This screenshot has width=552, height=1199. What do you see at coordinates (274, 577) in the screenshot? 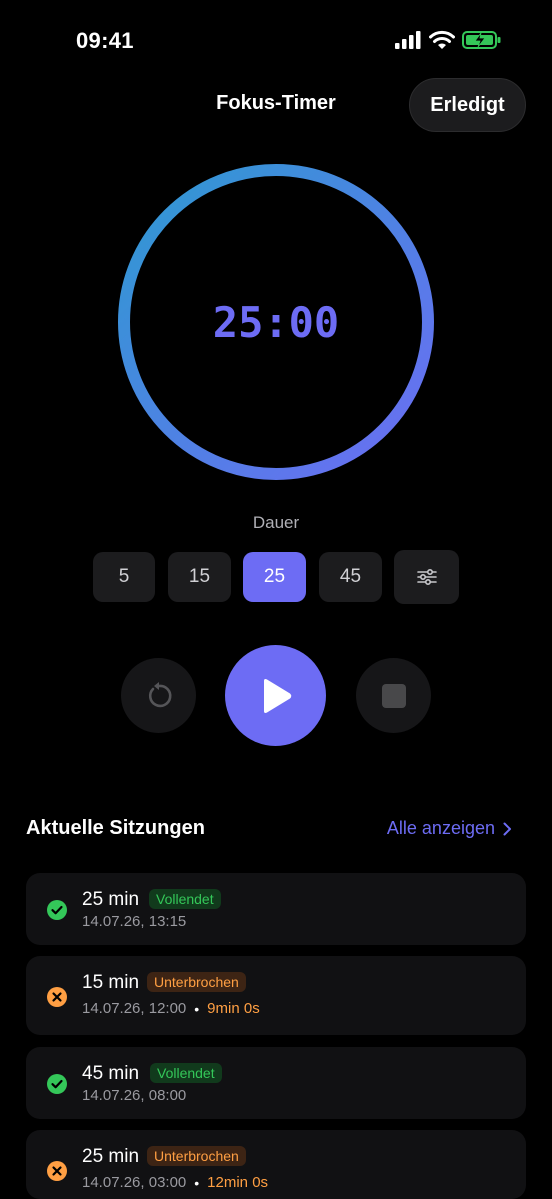
I see `preset-25: 25` at bounding box center [274, 577].